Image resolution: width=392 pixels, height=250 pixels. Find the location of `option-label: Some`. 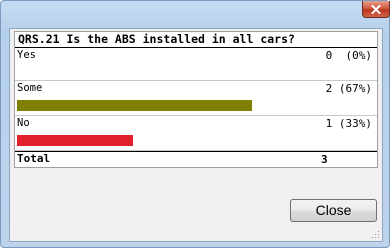

option-label: Some is located at coordinates (30, 88).